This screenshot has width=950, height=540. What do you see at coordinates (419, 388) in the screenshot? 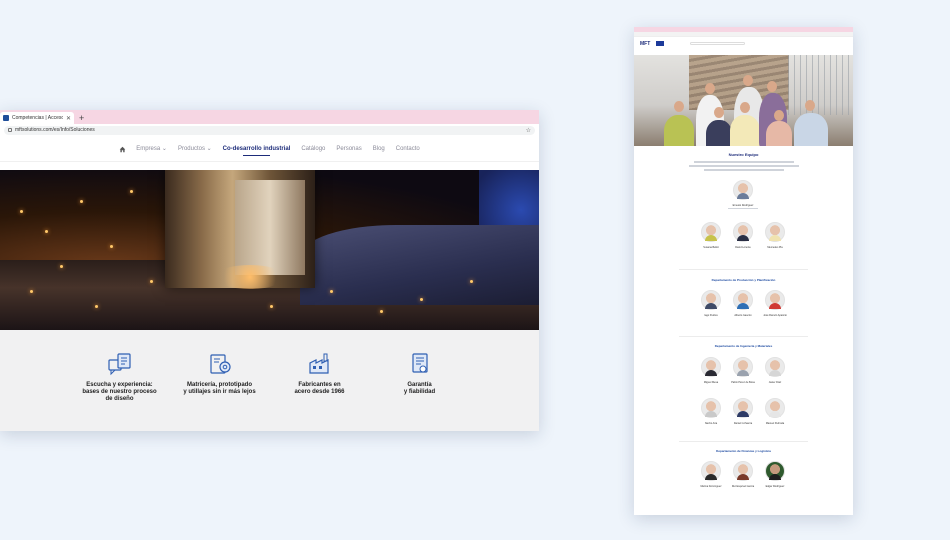
I see `feature-text: Garantía y fiabilidad` at bounding box center [419, 388].